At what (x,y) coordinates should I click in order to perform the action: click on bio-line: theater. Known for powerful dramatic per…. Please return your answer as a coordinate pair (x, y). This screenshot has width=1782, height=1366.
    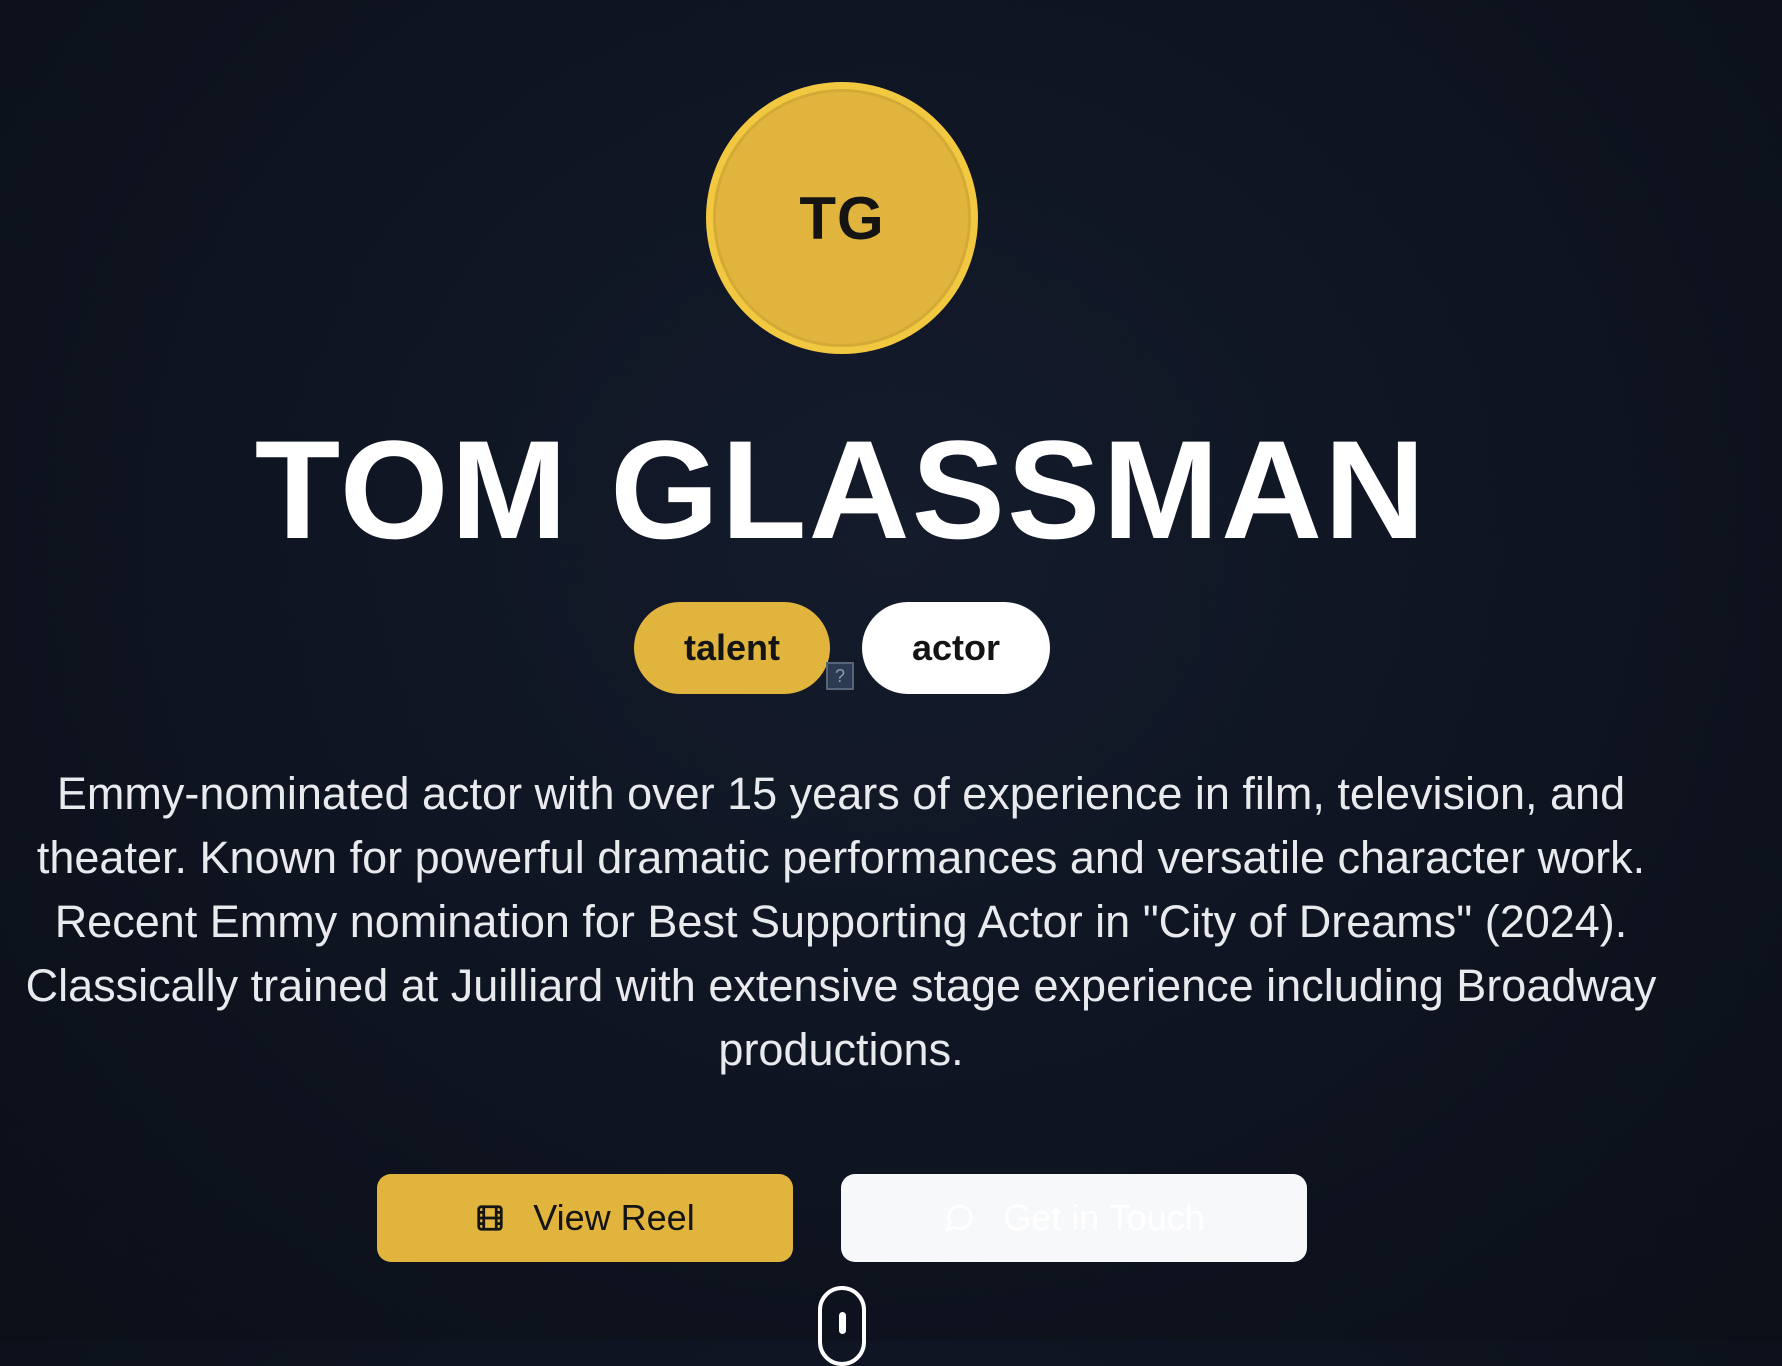
    Looking at the image, I should click on (841, 857).